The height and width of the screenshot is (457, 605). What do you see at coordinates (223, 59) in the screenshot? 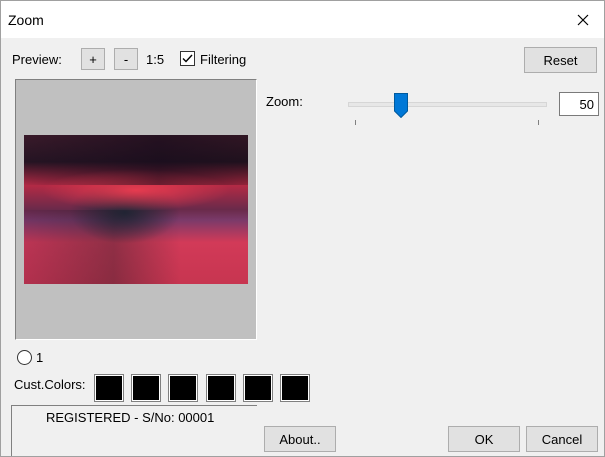
I see `filtering-label: Filtering` at bounding box center [223, 59].